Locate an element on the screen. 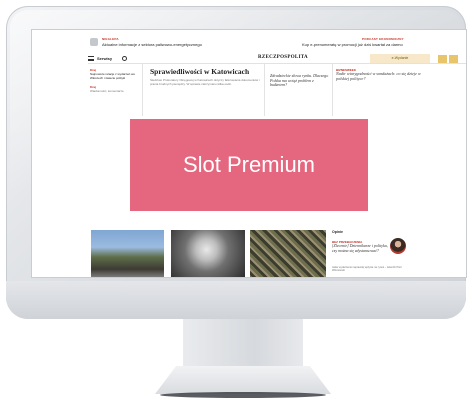 This screenshot has height=405, width=469. photo-portrait is located at coordinates (208, 253).